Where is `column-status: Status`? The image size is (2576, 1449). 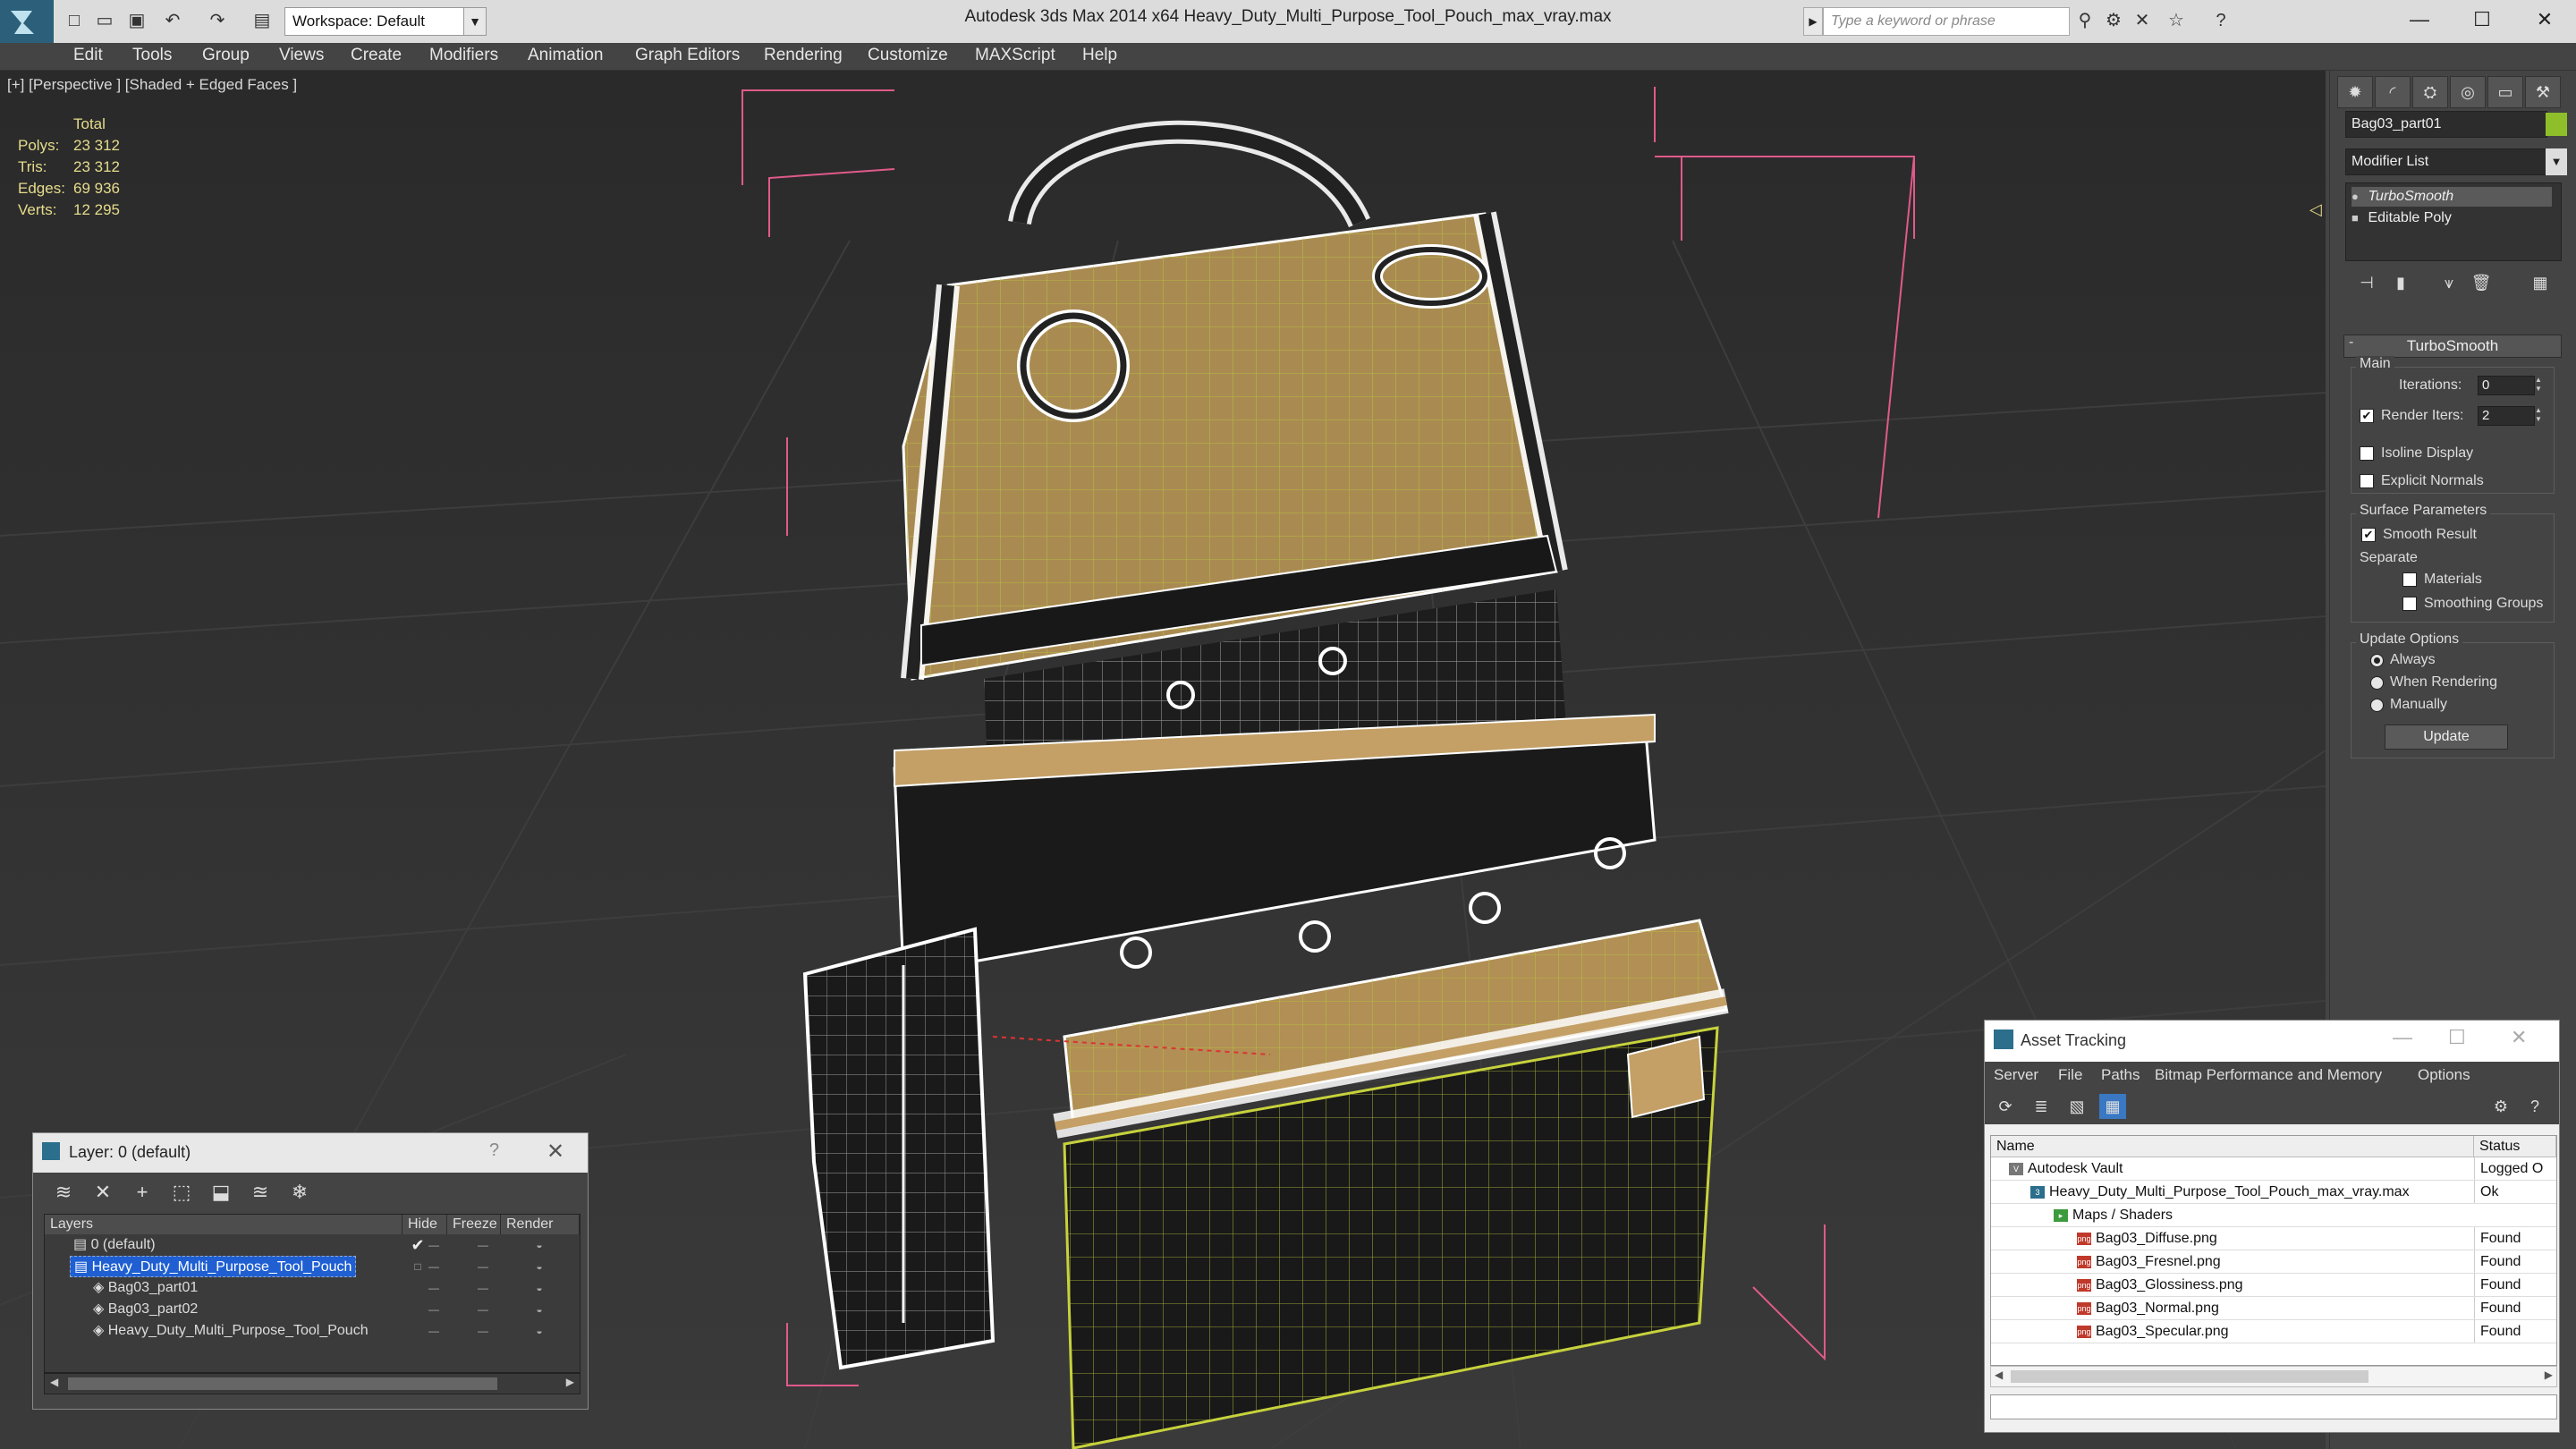 column-status: Status is located at coordinates (2515, 1146).